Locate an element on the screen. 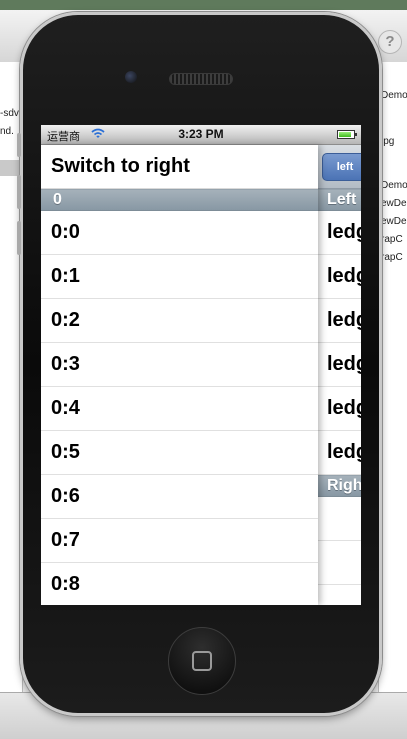  front-camera is located at coordinates (131, 77).